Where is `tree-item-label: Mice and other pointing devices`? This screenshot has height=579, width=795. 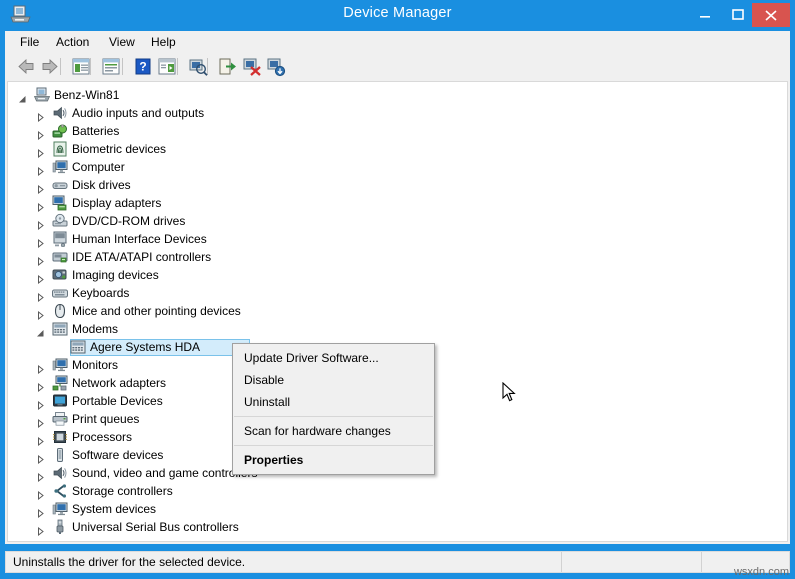 tree-item-label: Mice and other pointing devices is located at coordinates (156, 311).